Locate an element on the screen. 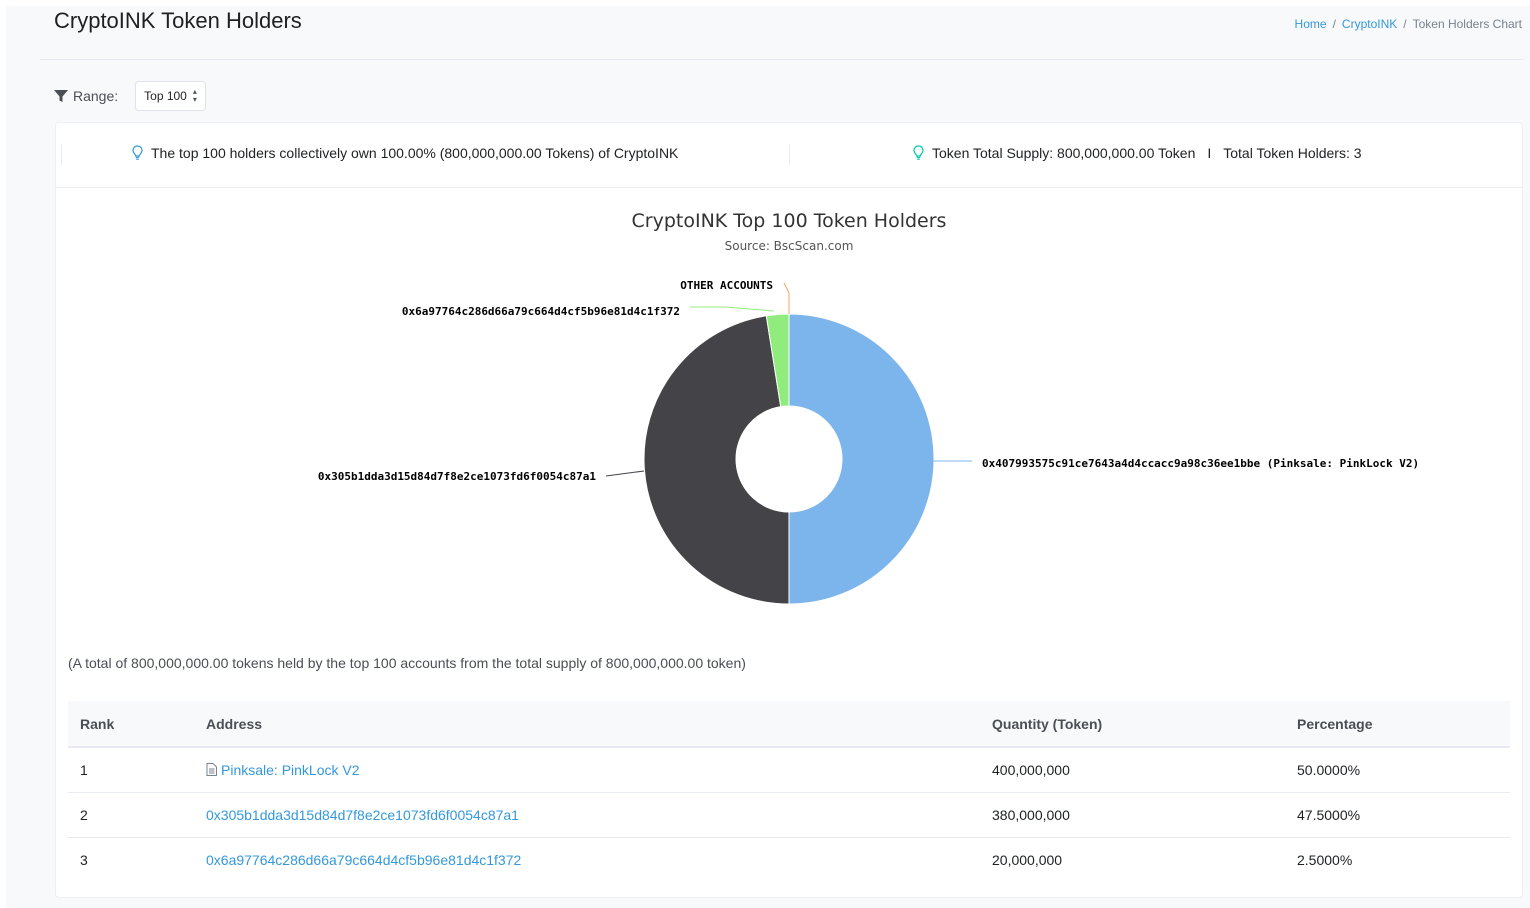 The height and width of the screenshot is (908, 1530). chart-slices is located at coordinates (789, 459).